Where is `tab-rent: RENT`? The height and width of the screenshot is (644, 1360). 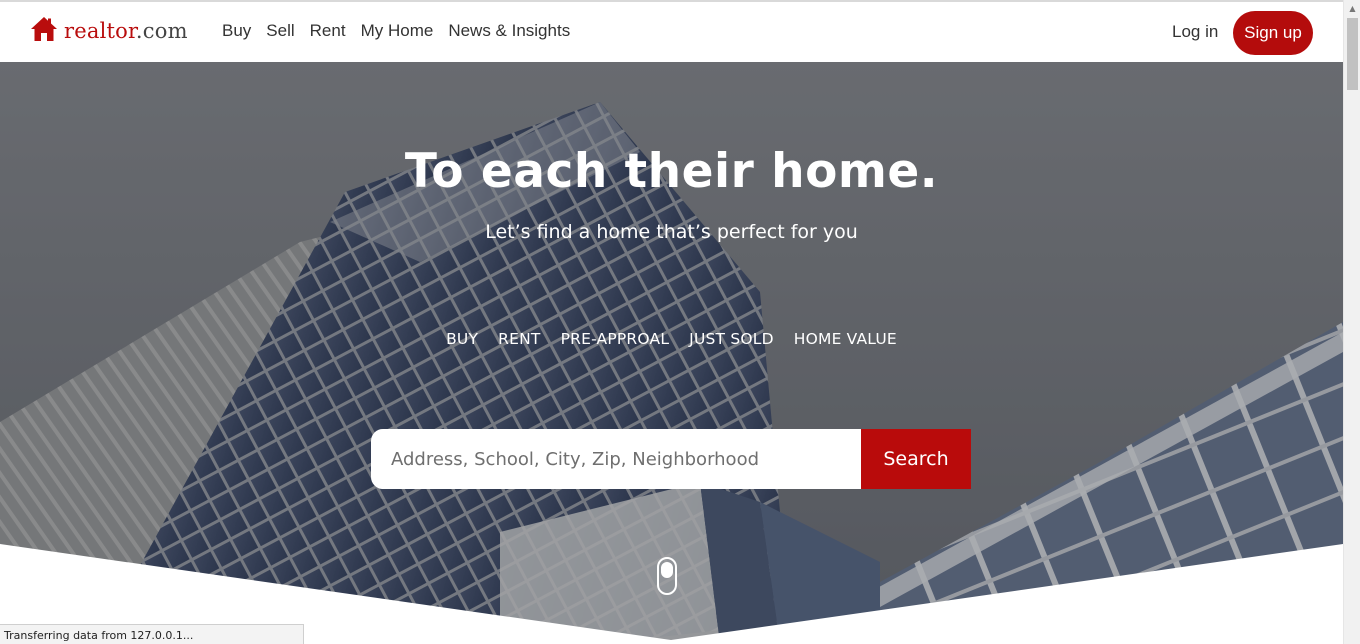
tab-rent: RENT is located at coordinates (519, 339).